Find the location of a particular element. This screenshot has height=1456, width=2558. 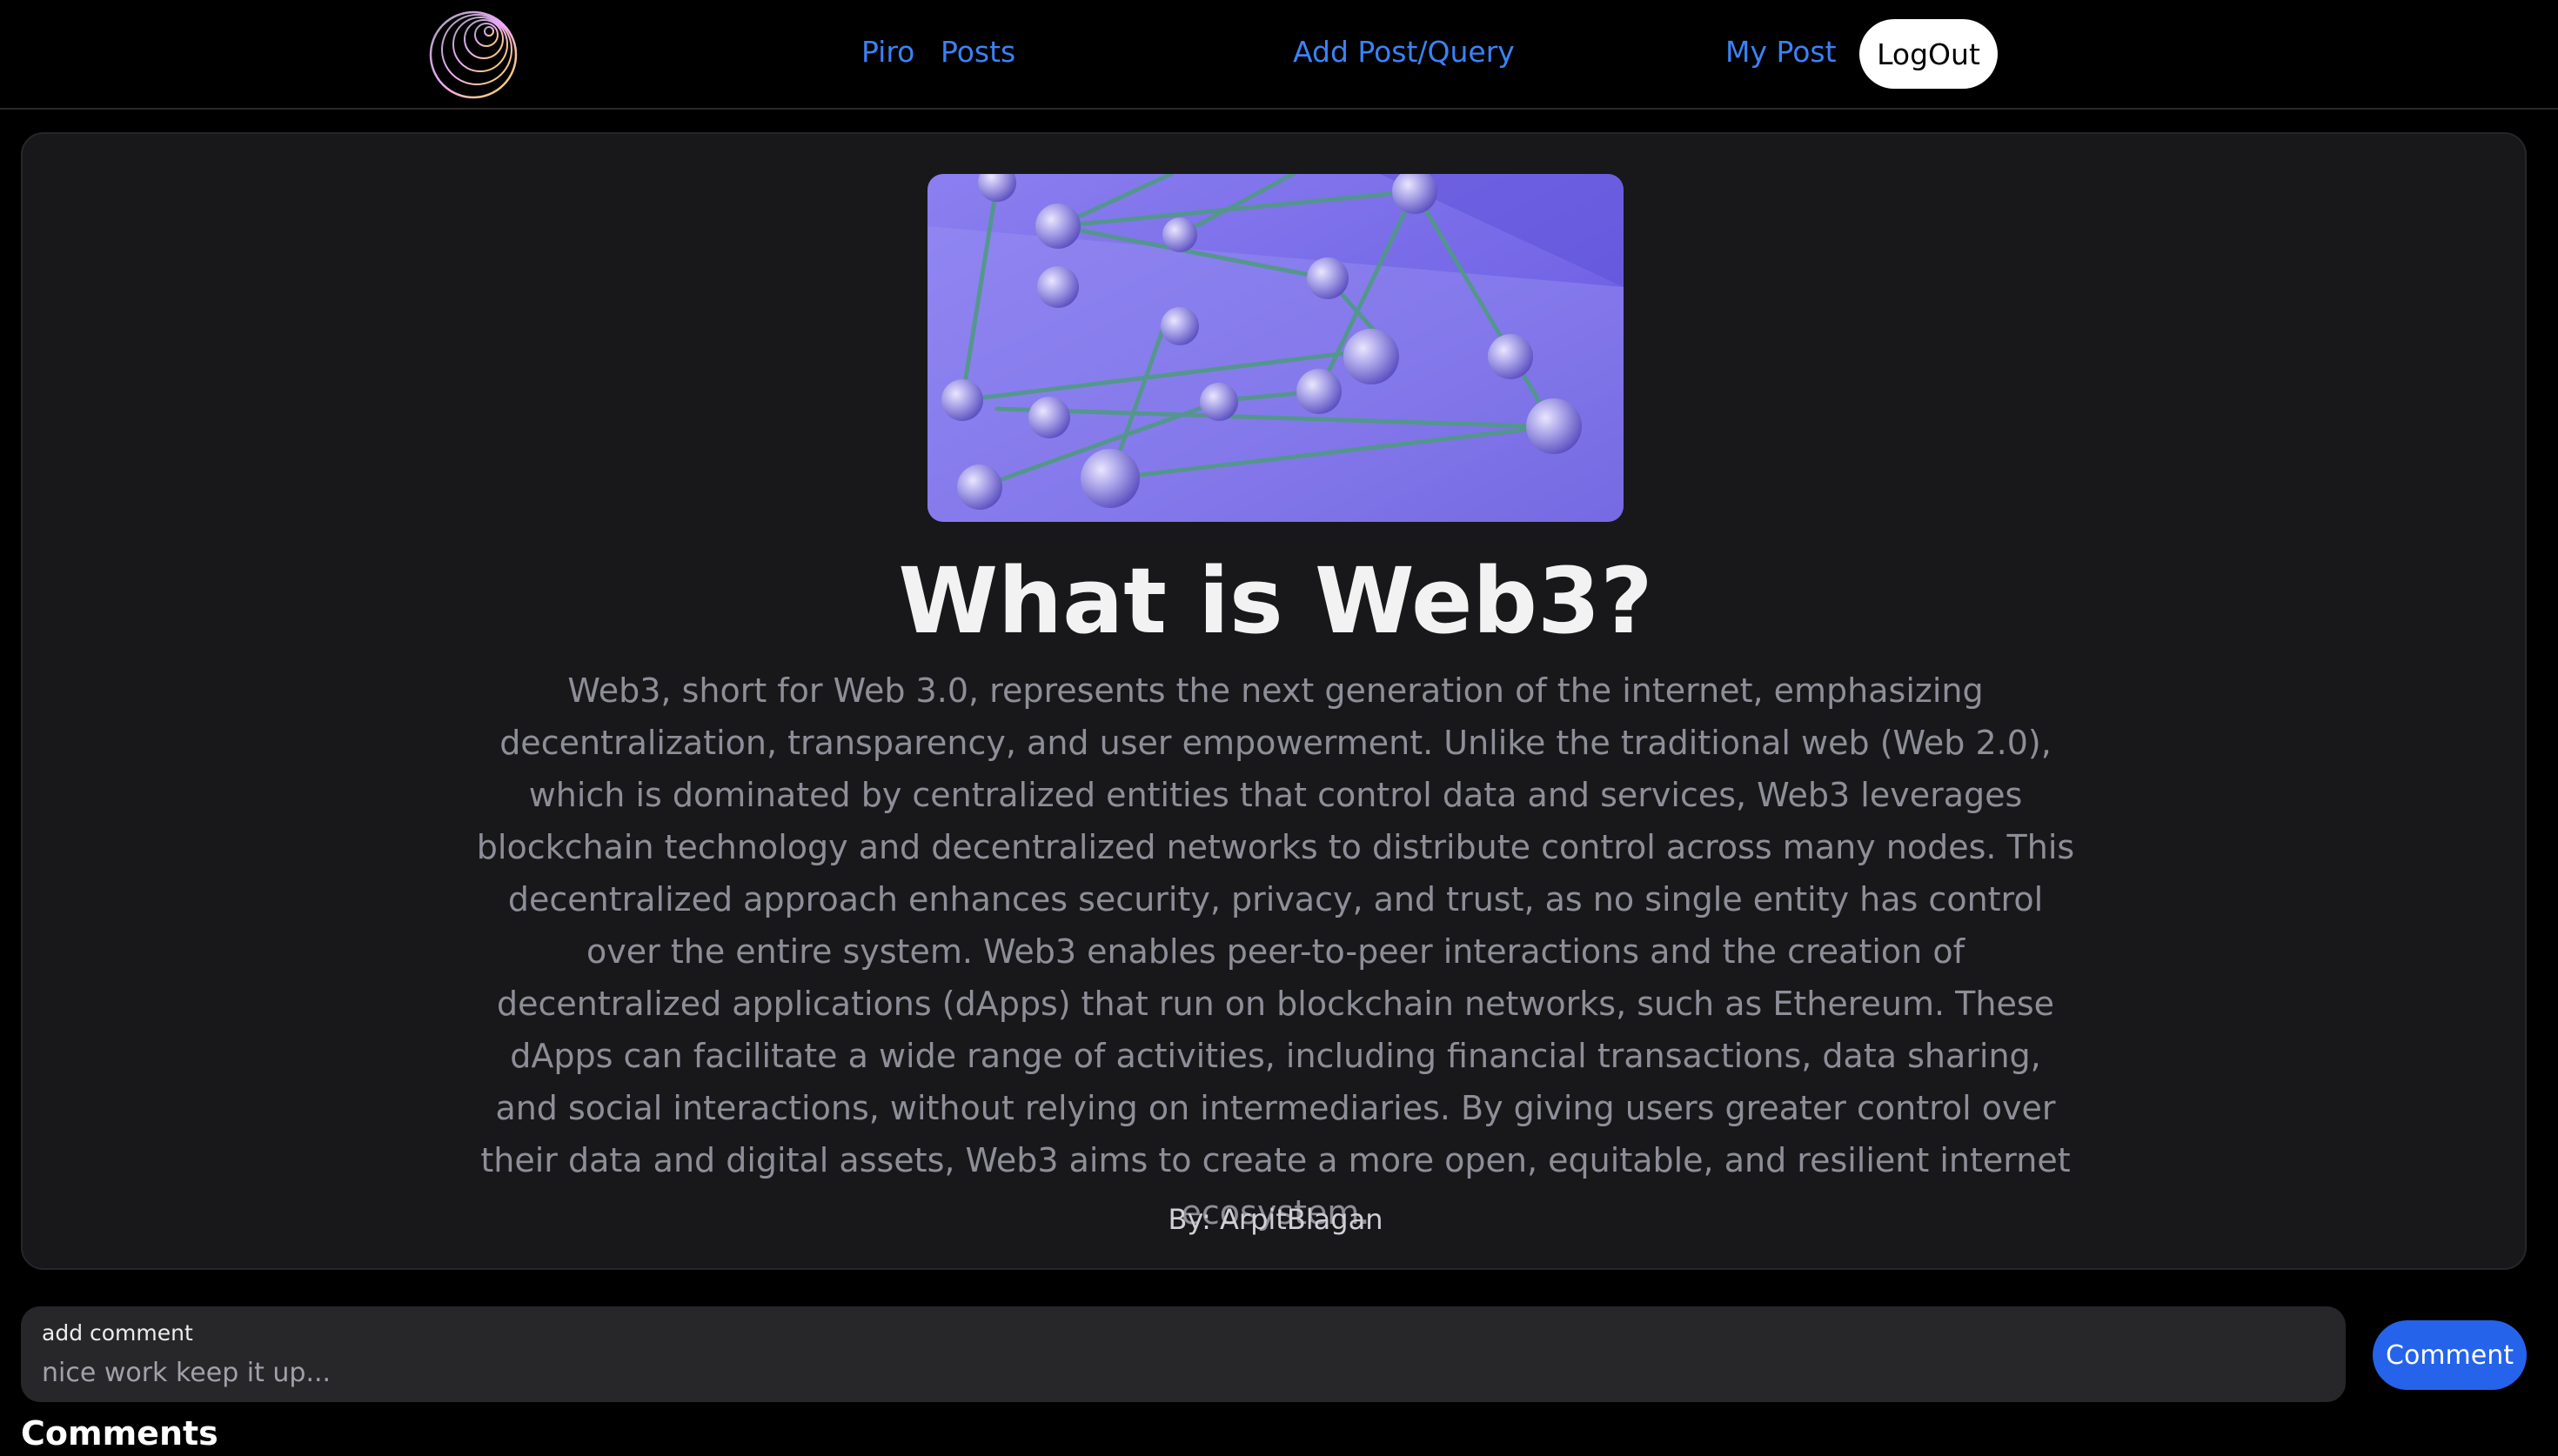

comment-label: add comment is located at coordinates (117, 1333).